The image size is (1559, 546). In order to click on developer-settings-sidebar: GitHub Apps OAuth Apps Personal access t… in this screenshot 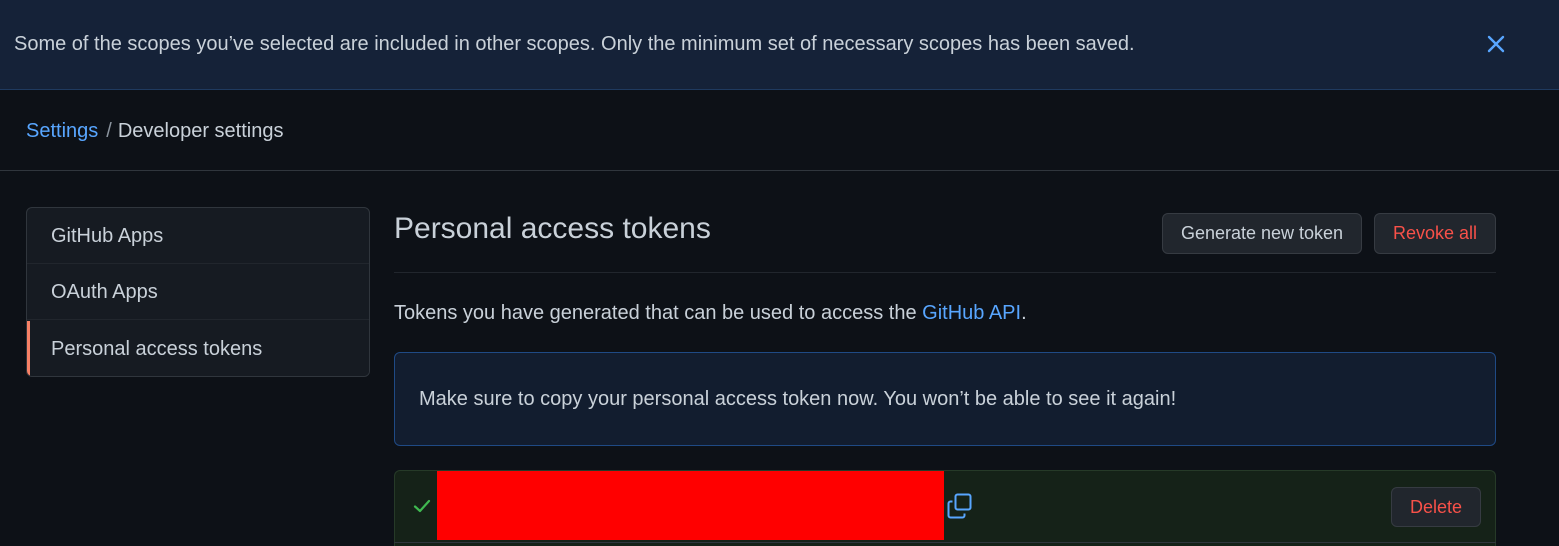, I will do `click(198, 292)`.